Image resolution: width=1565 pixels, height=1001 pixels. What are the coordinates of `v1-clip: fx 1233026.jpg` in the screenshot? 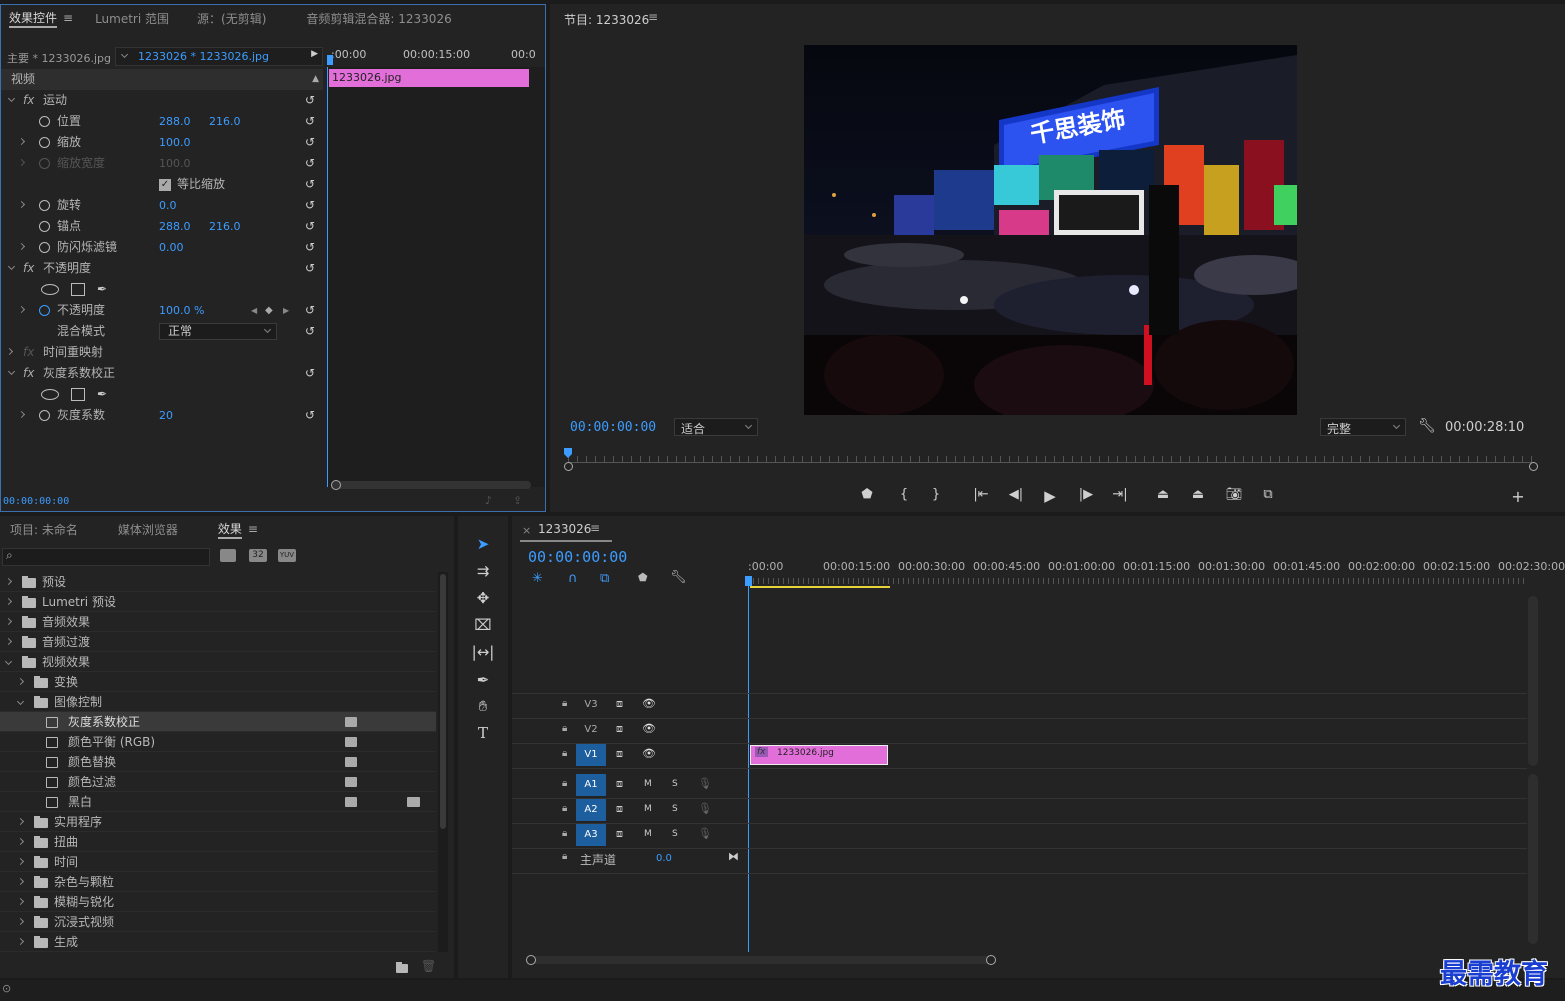 It's located at (819, 755).